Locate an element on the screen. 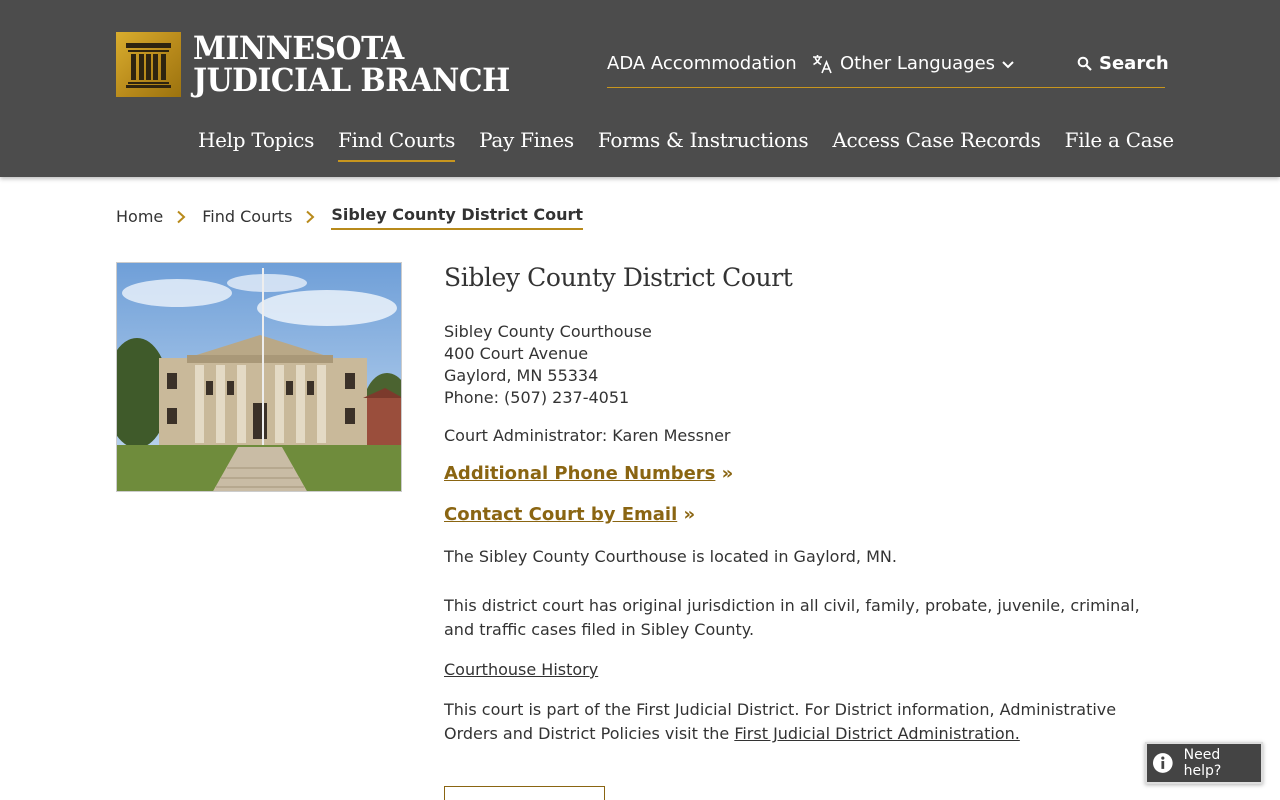 This screenshot has height=800, width=1280. address-building: Sibley County Courthouse is located at coordinates (548, 331).